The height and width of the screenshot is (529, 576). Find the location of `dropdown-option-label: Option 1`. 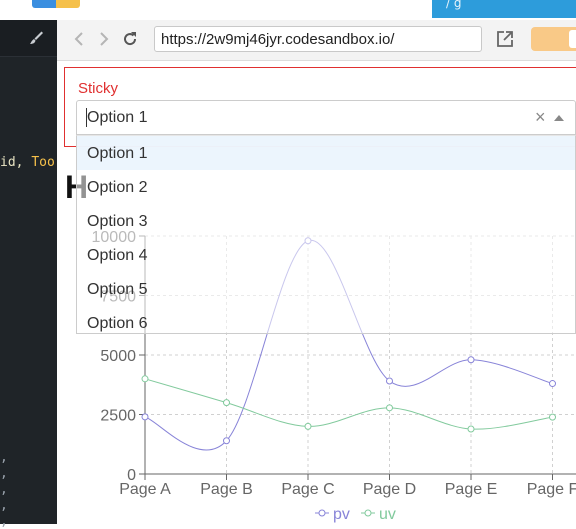

dropdown-option-label: Option 1 is located at coordinates (117, 154).